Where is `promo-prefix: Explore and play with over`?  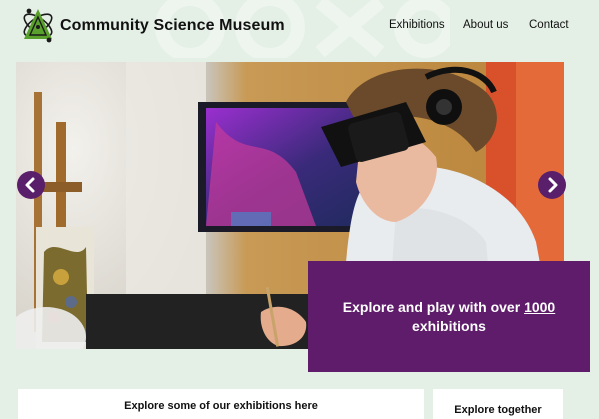 promo-prefix: Explore and play with over is located at coordinates (431, 306).